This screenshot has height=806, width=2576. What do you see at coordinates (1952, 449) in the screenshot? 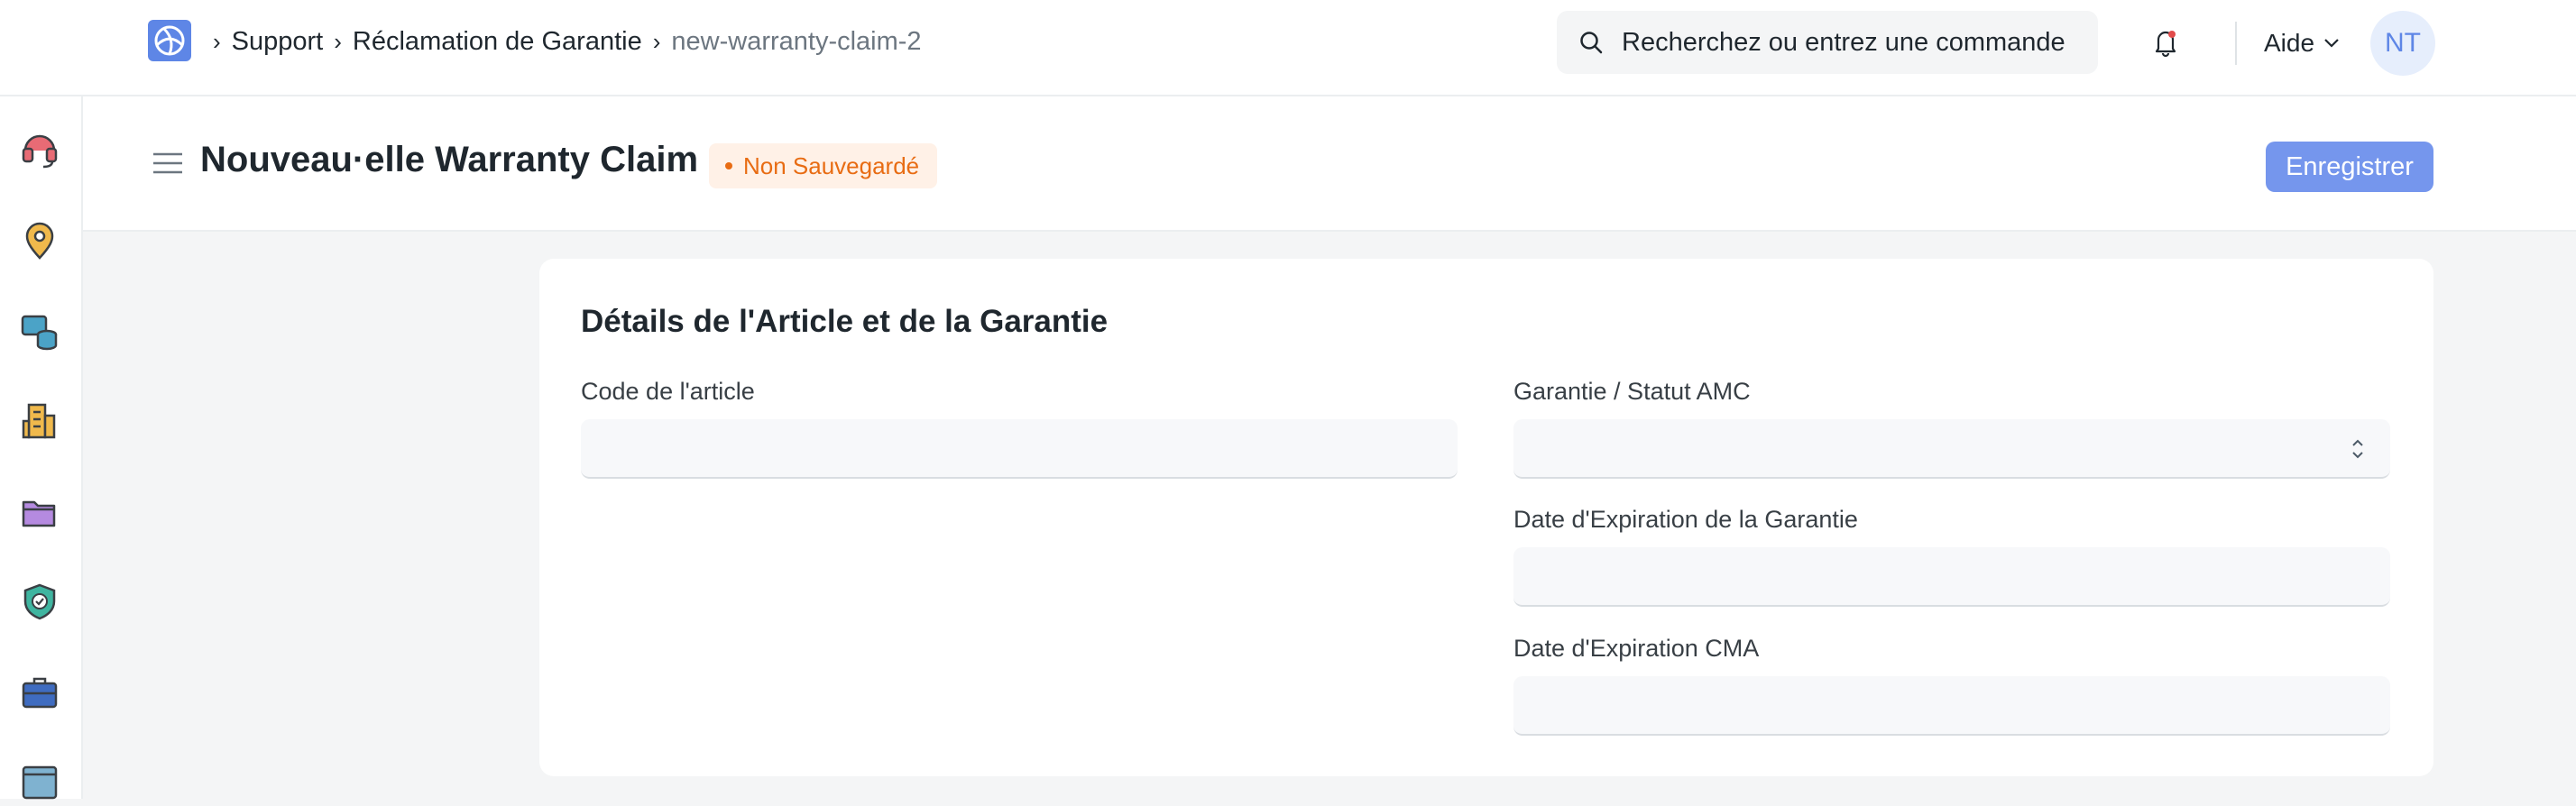
I see `warranty-status-select` at bounding box center [1952, 449].